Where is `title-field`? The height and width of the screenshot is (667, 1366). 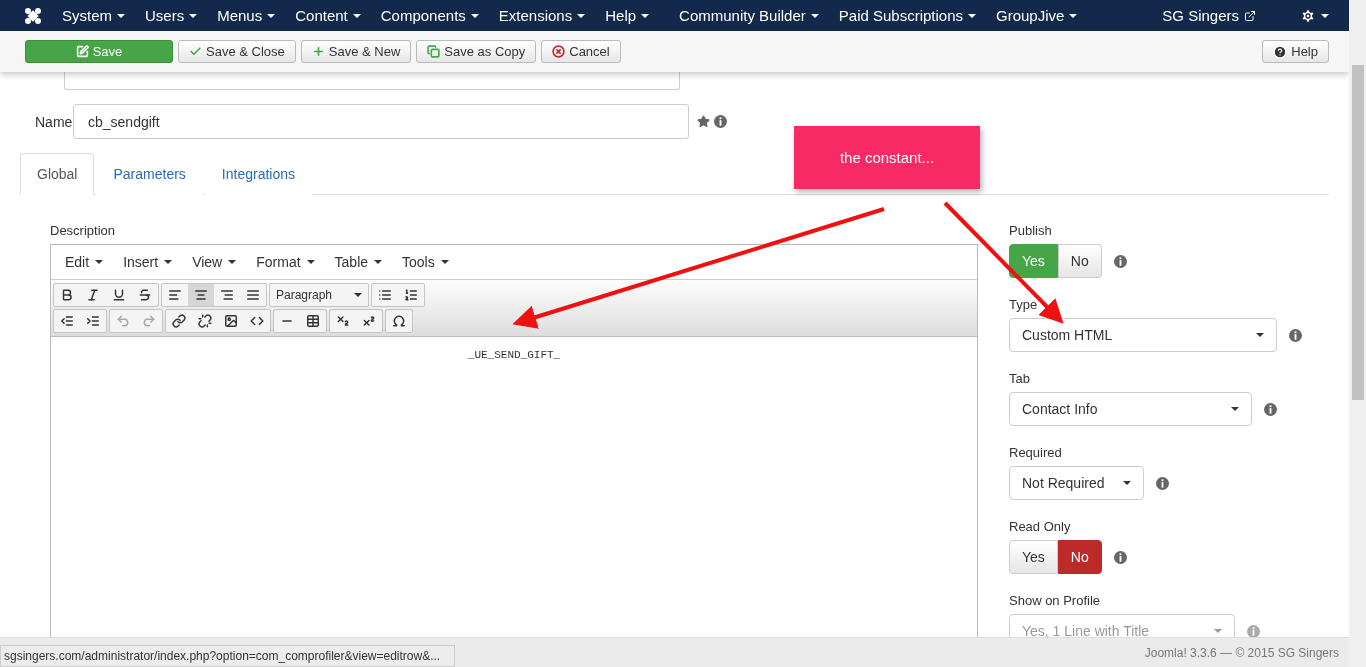 title-field is located at coordinates (372, 81).